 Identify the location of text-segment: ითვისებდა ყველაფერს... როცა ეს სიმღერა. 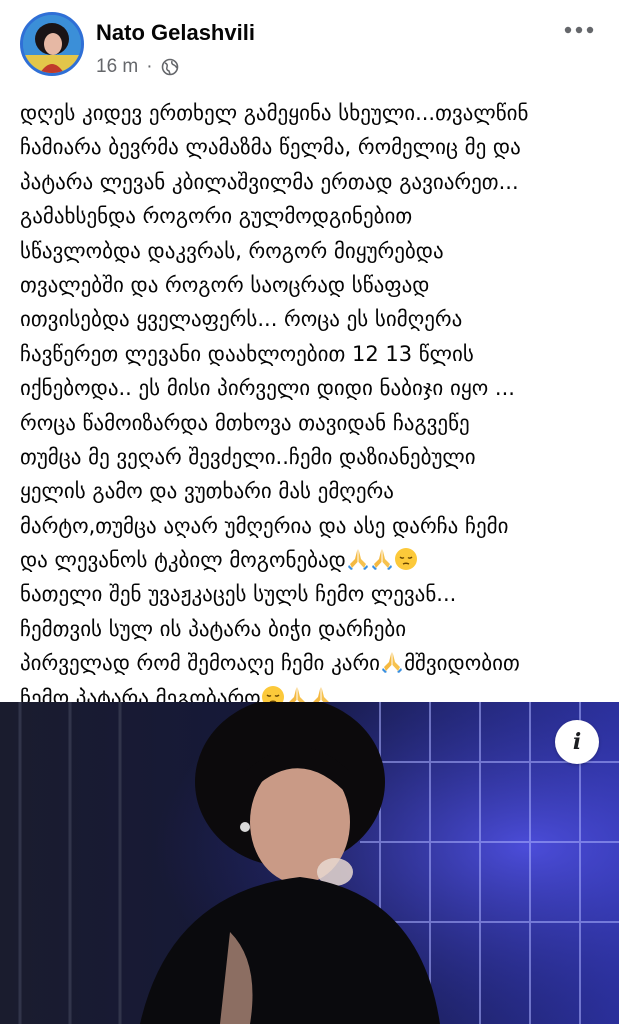
(241, 319).